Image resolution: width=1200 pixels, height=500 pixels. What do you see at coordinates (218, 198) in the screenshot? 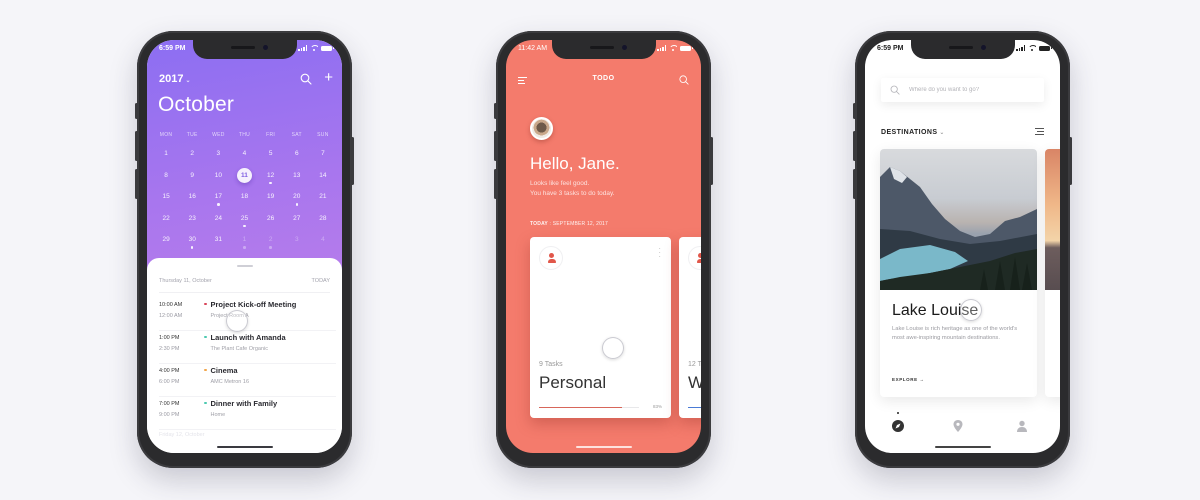
I see `calendar-day: 17` at bounding box center [218, 198].